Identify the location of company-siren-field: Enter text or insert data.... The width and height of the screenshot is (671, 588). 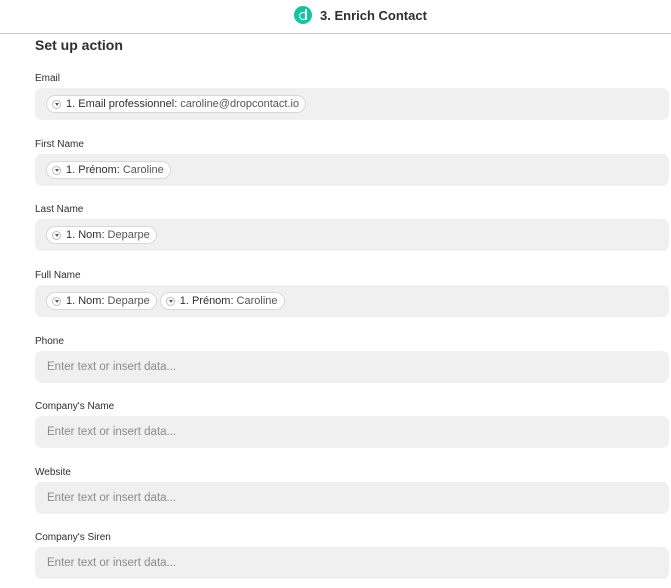
(352, 563).